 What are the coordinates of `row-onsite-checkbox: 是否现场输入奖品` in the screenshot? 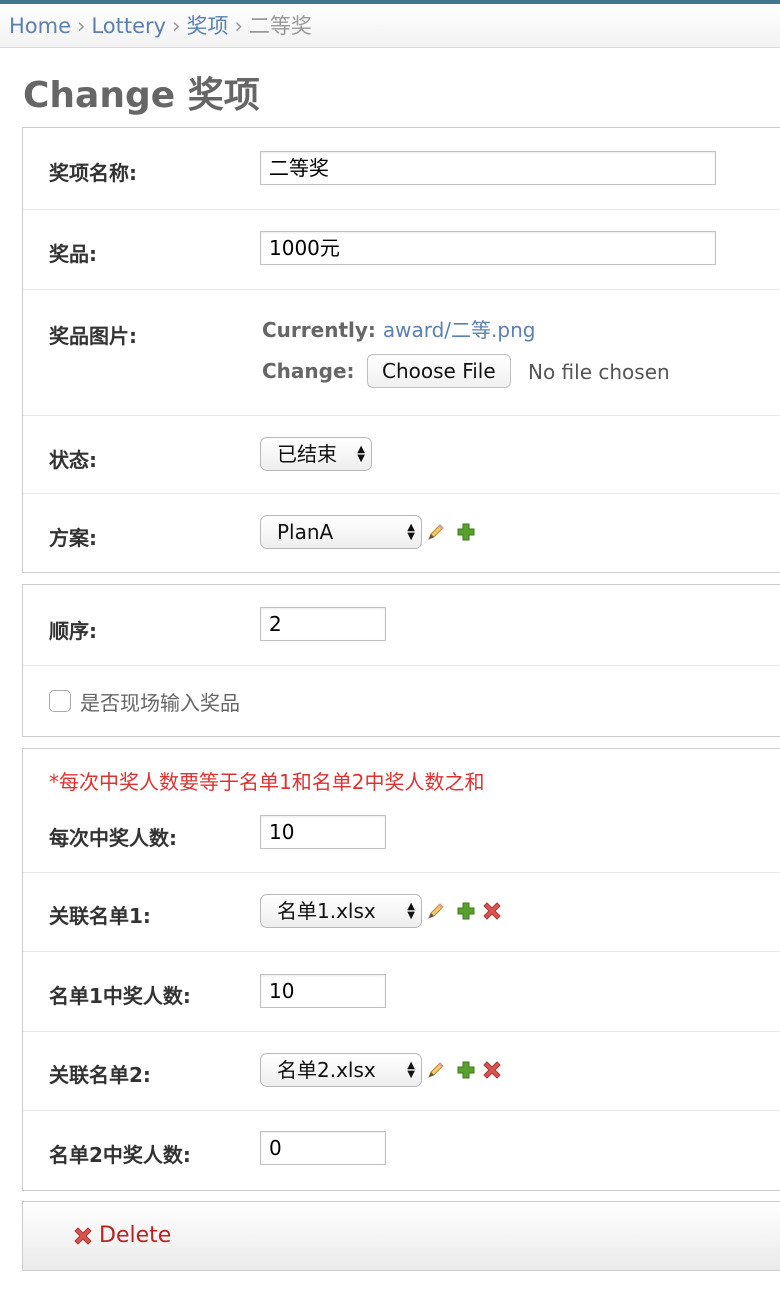 It's located at (401, 702).